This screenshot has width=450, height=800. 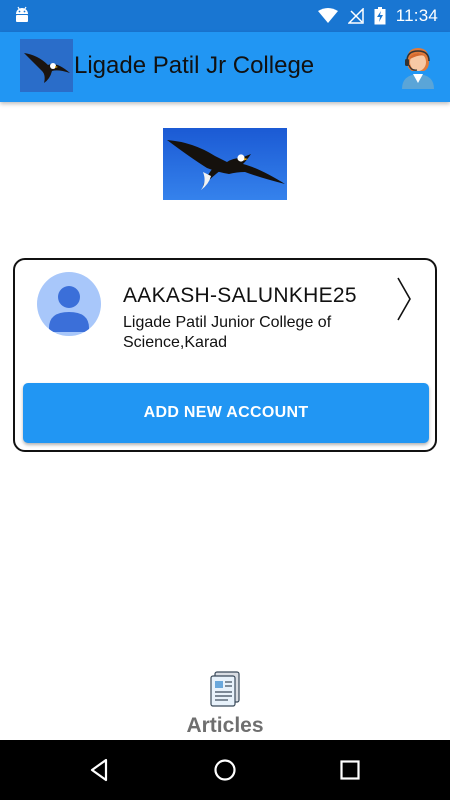 I want to click on status-icons: 11:34, so click(x=377, y=16).